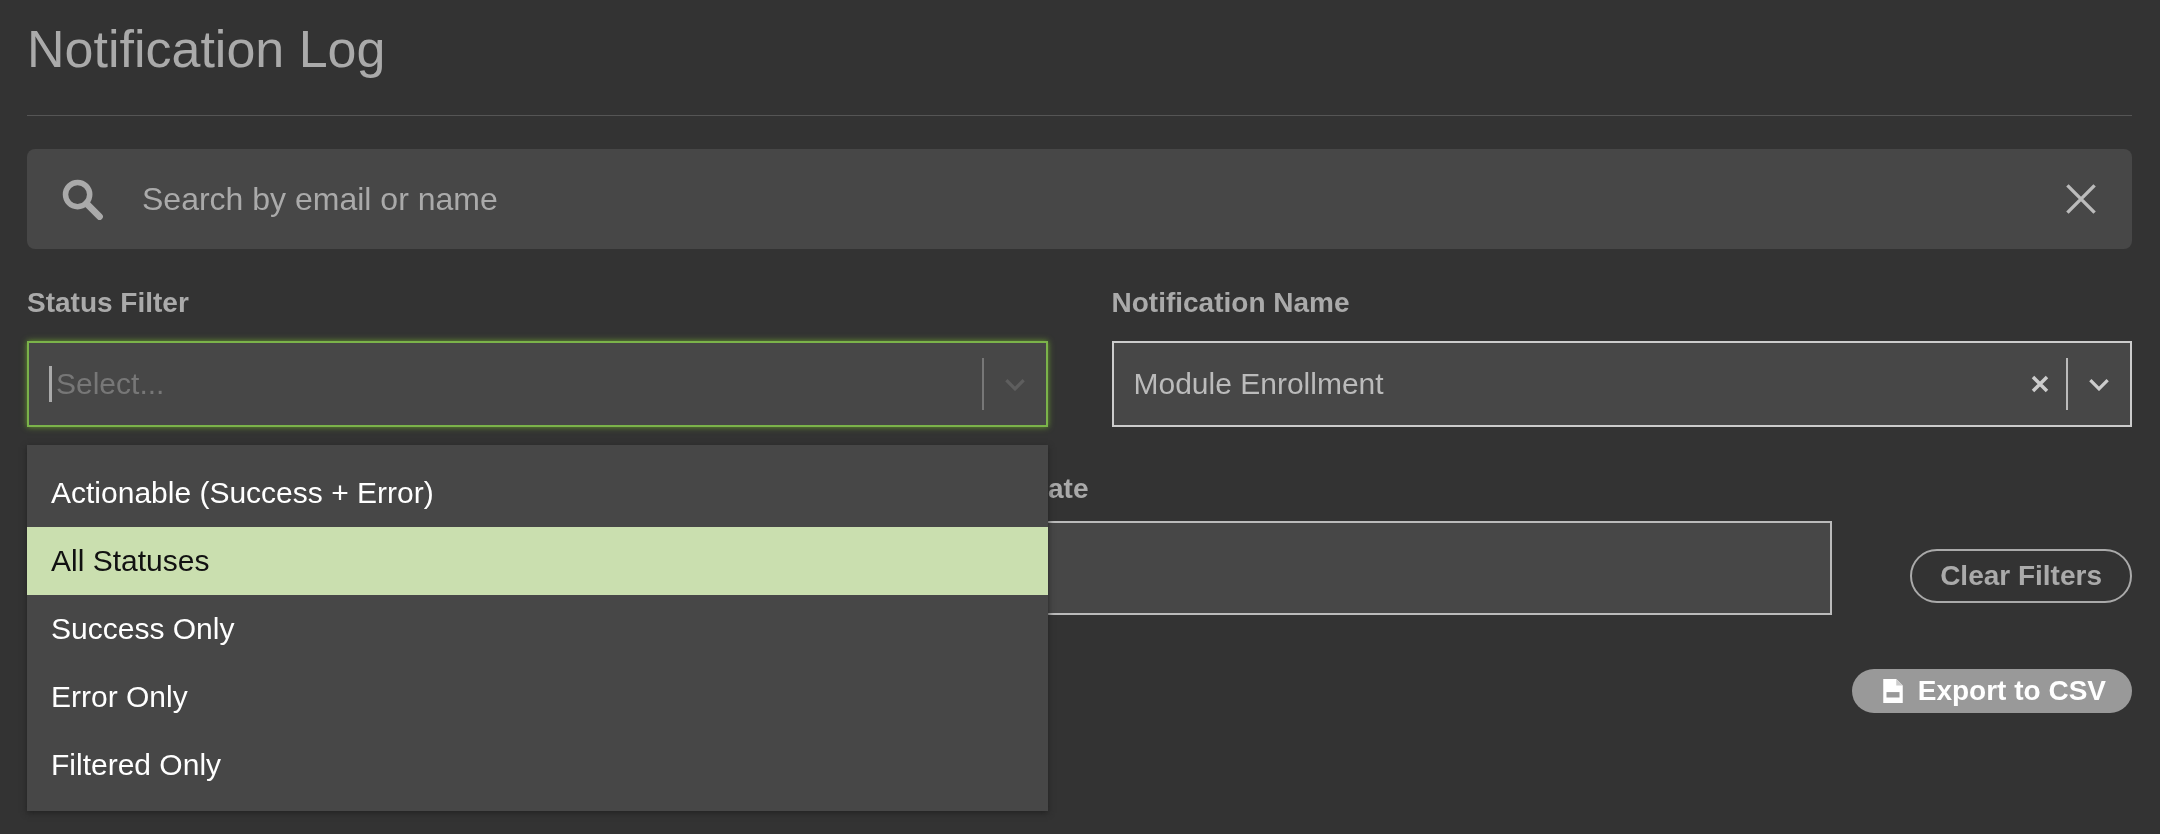  Describe the element at coordinates (1621, 384) in the screenshot. I see `notification-select: Module Enrollment` at that location.